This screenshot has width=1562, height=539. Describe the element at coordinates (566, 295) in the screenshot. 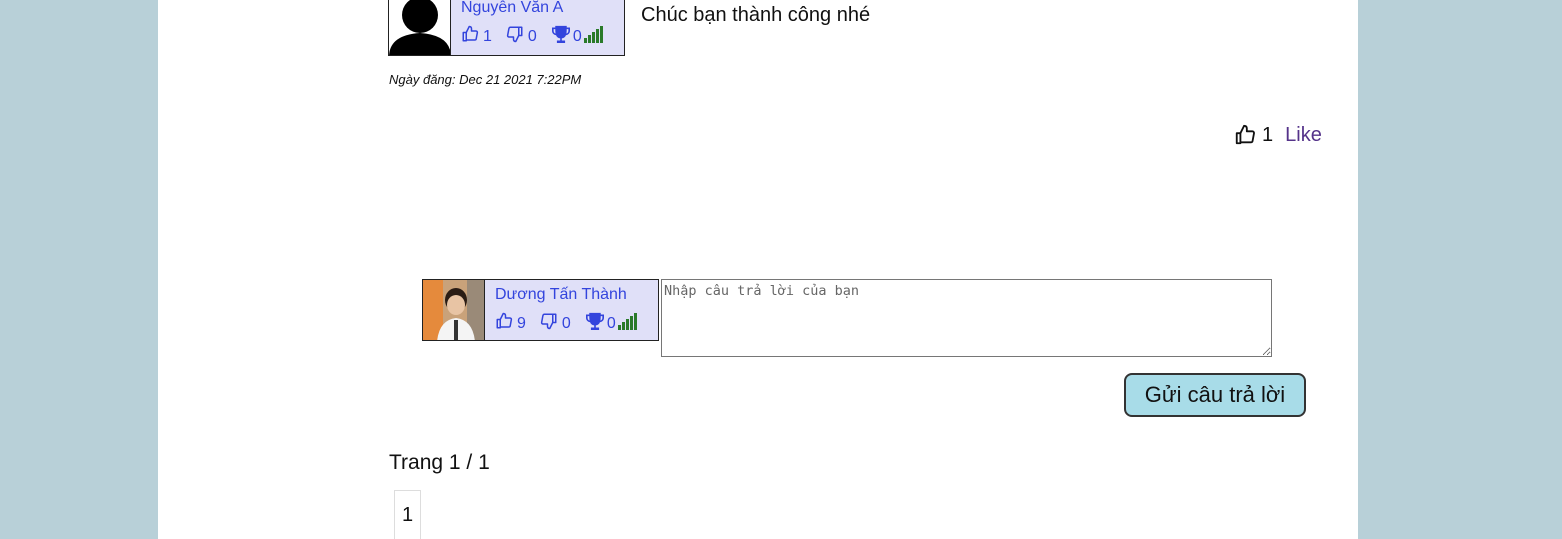

I see `current-user-name: Dương Tấn Thành` at that location.